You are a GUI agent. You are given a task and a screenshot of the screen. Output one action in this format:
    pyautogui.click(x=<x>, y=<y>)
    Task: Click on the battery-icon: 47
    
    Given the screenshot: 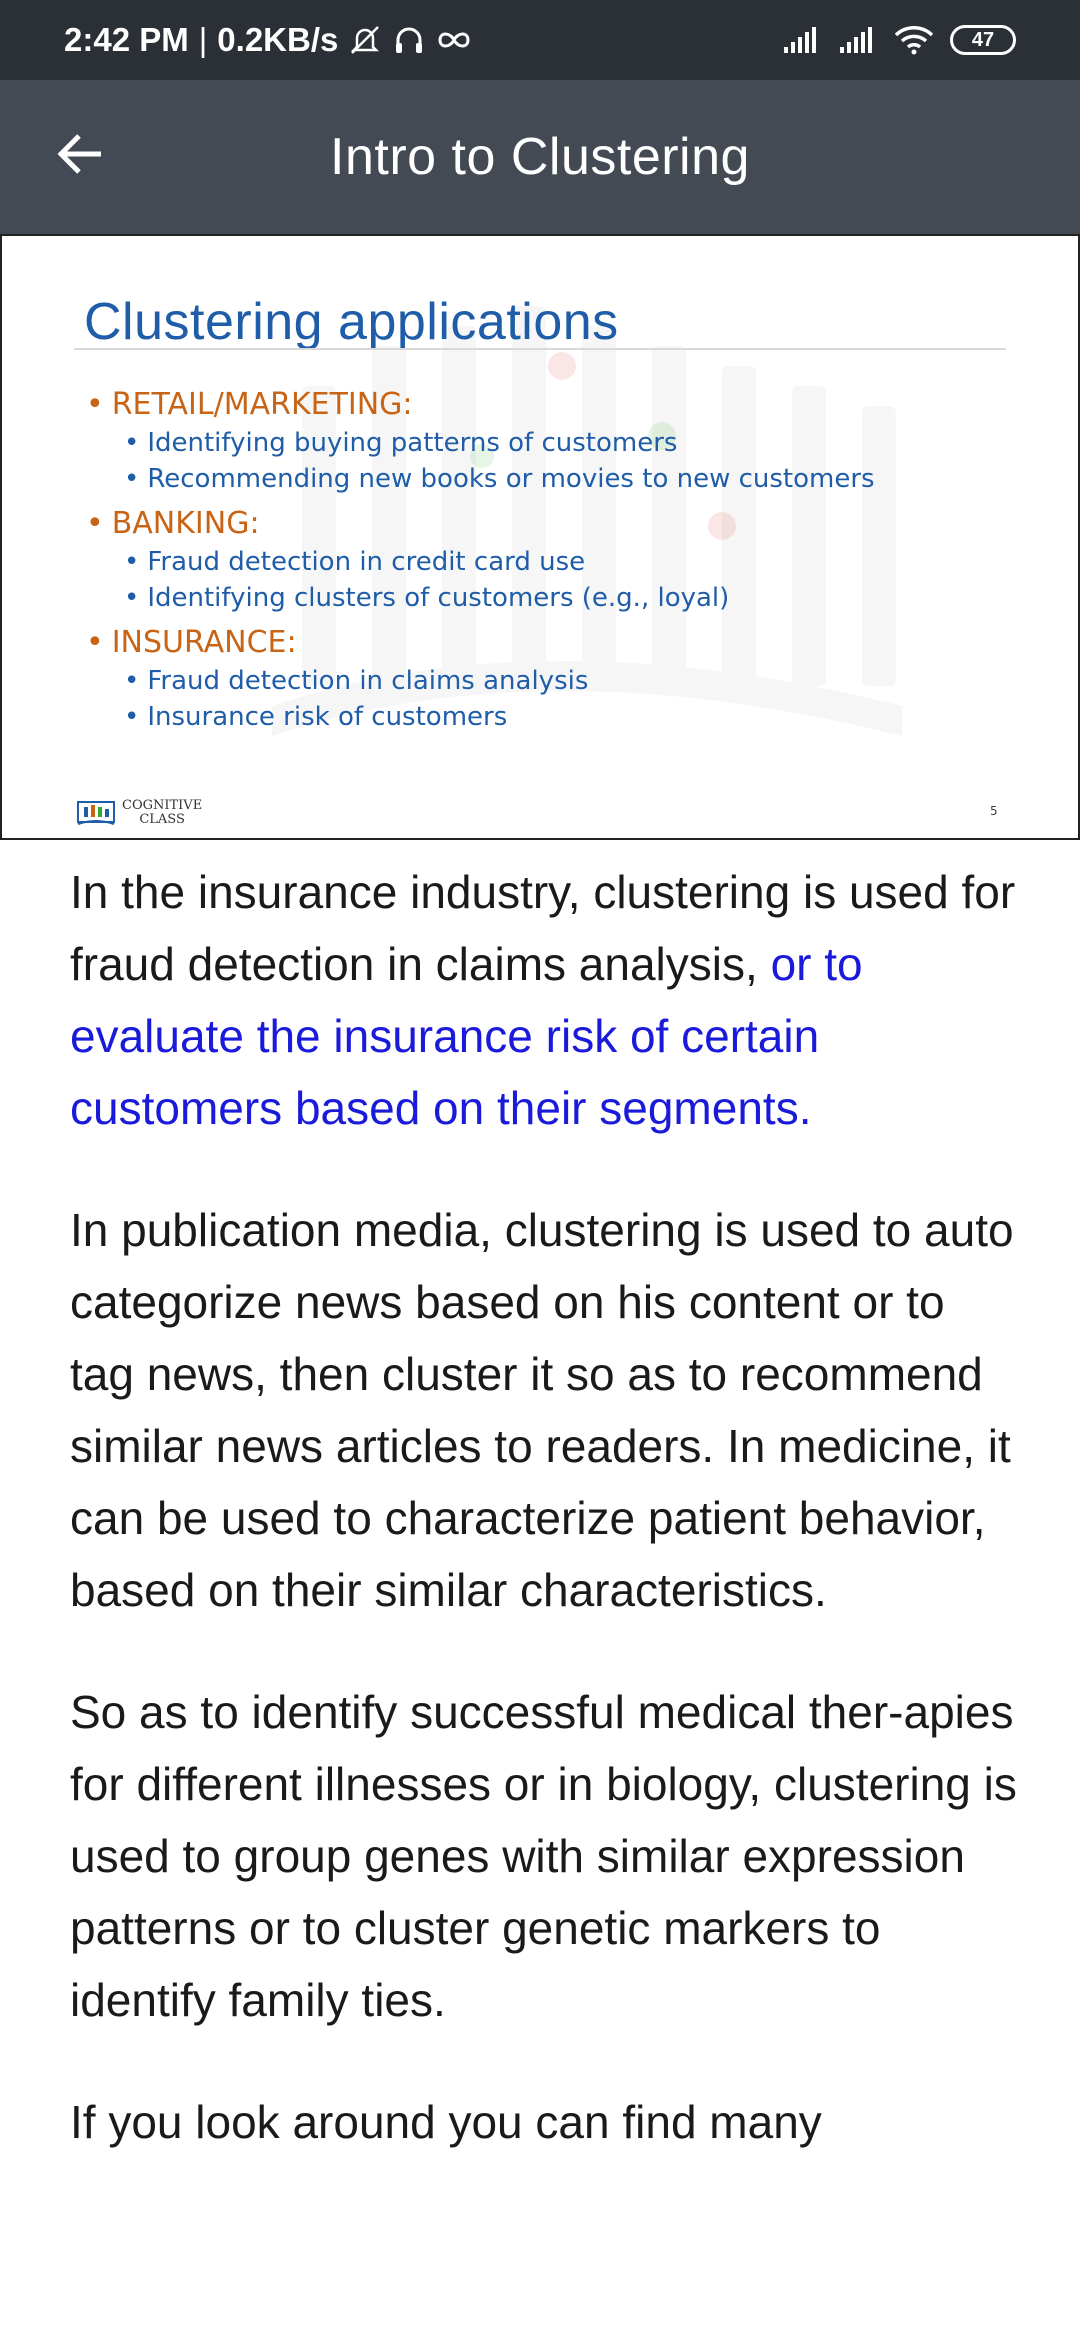 What is the action you would take?
    pyautogui.click(x=983, y=40)
    